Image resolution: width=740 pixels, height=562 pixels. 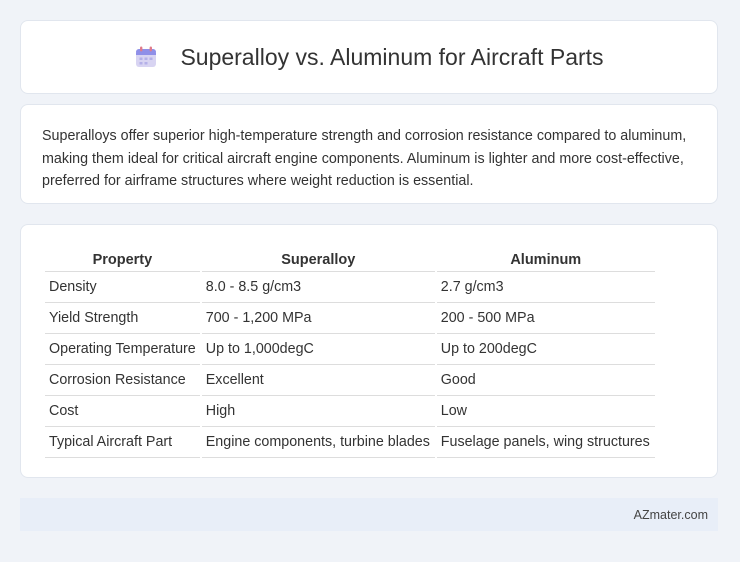 I want to click on table-cell: Corrosion Resistance, so click(x=122, y=380).